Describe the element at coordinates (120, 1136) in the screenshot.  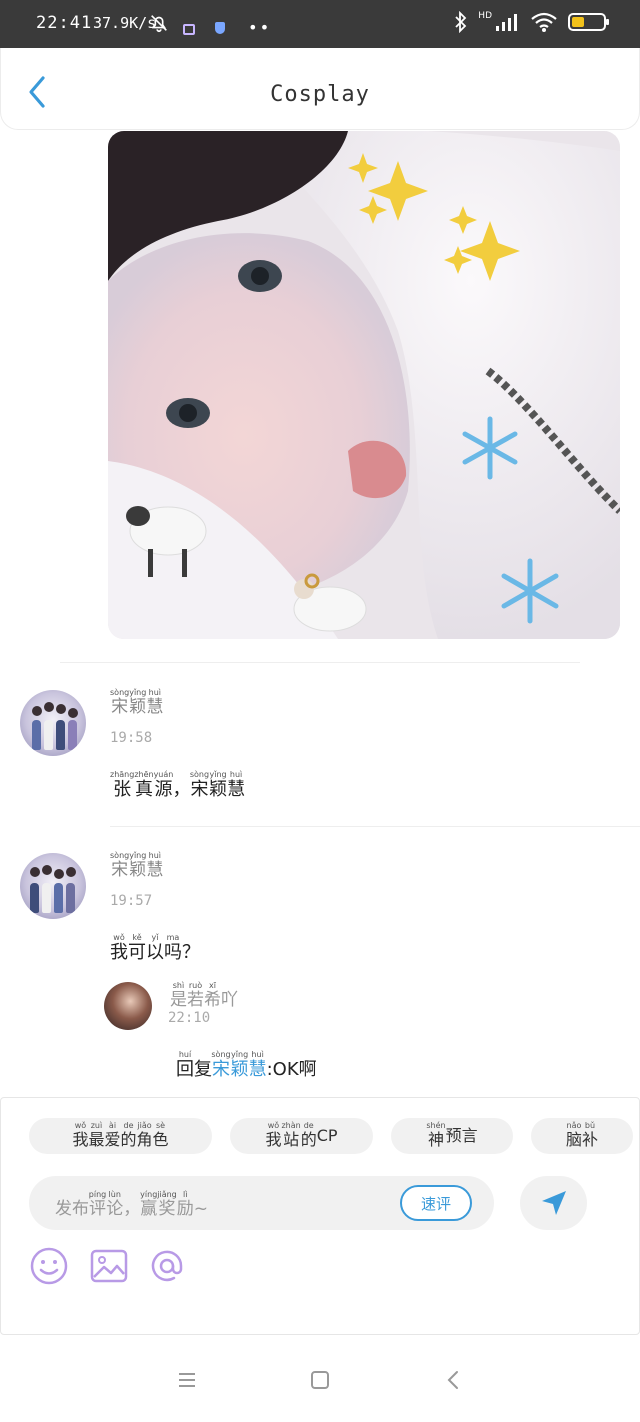
I see `topic-tag: 我wǒ 最zuì 爱ài 的de 角jiǎo 色sè` at that location.